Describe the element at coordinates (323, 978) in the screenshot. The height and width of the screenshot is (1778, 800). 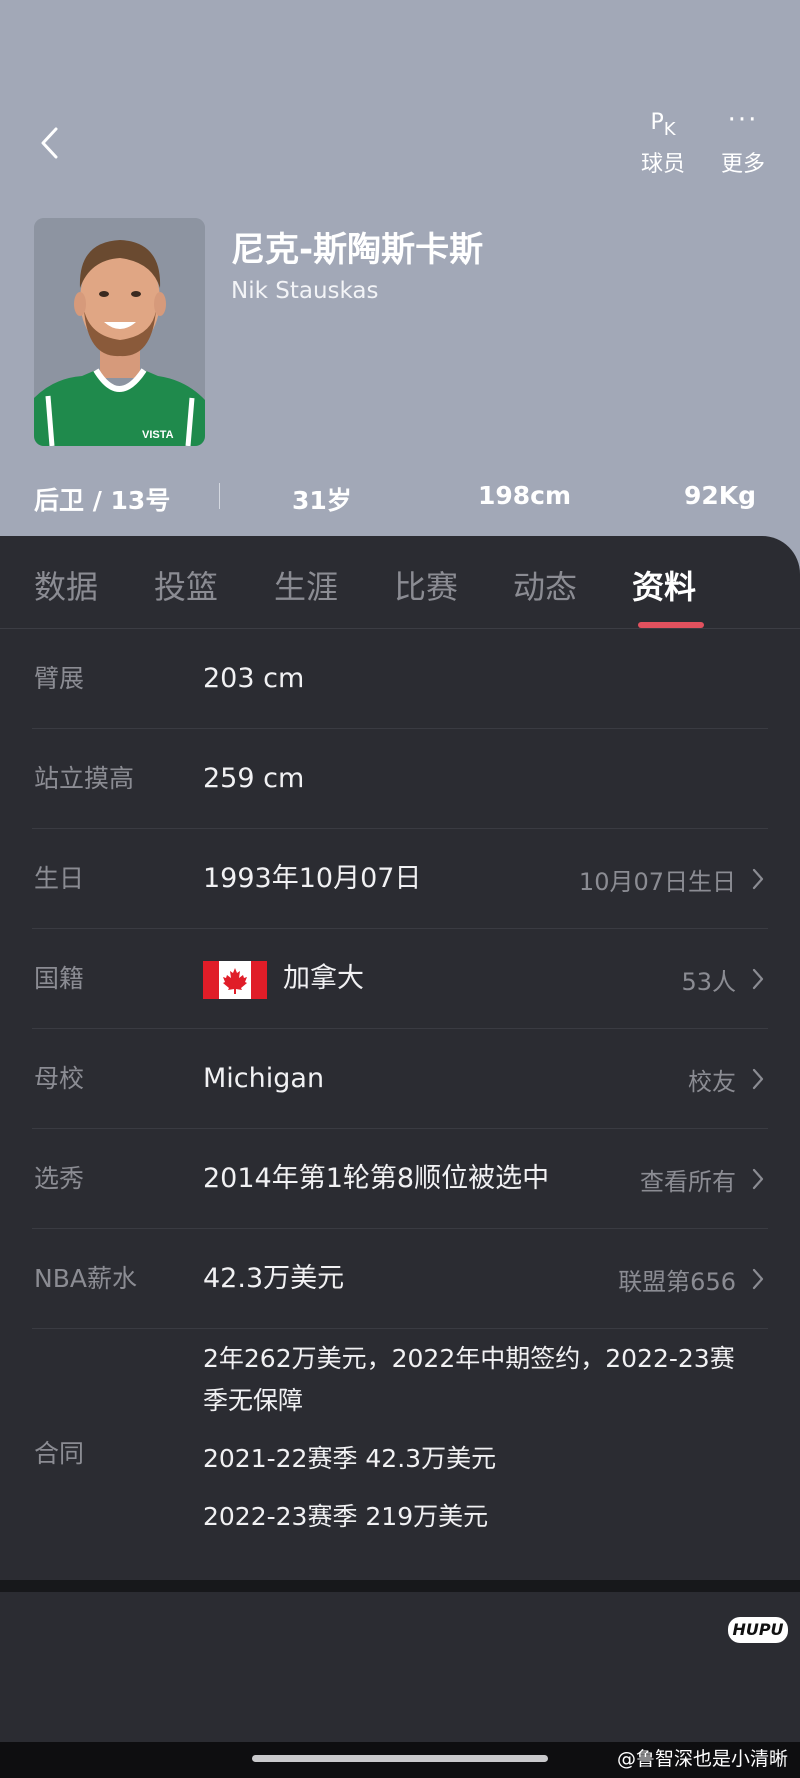
I see `nationality-value: 加拿大` at that location.